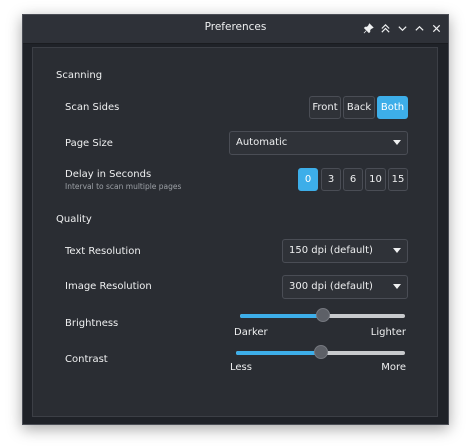  What do you see at coordinates (262, 142) in the screenshot?
I see `page-size-value: Automatic` at bounding box center [262, 142].